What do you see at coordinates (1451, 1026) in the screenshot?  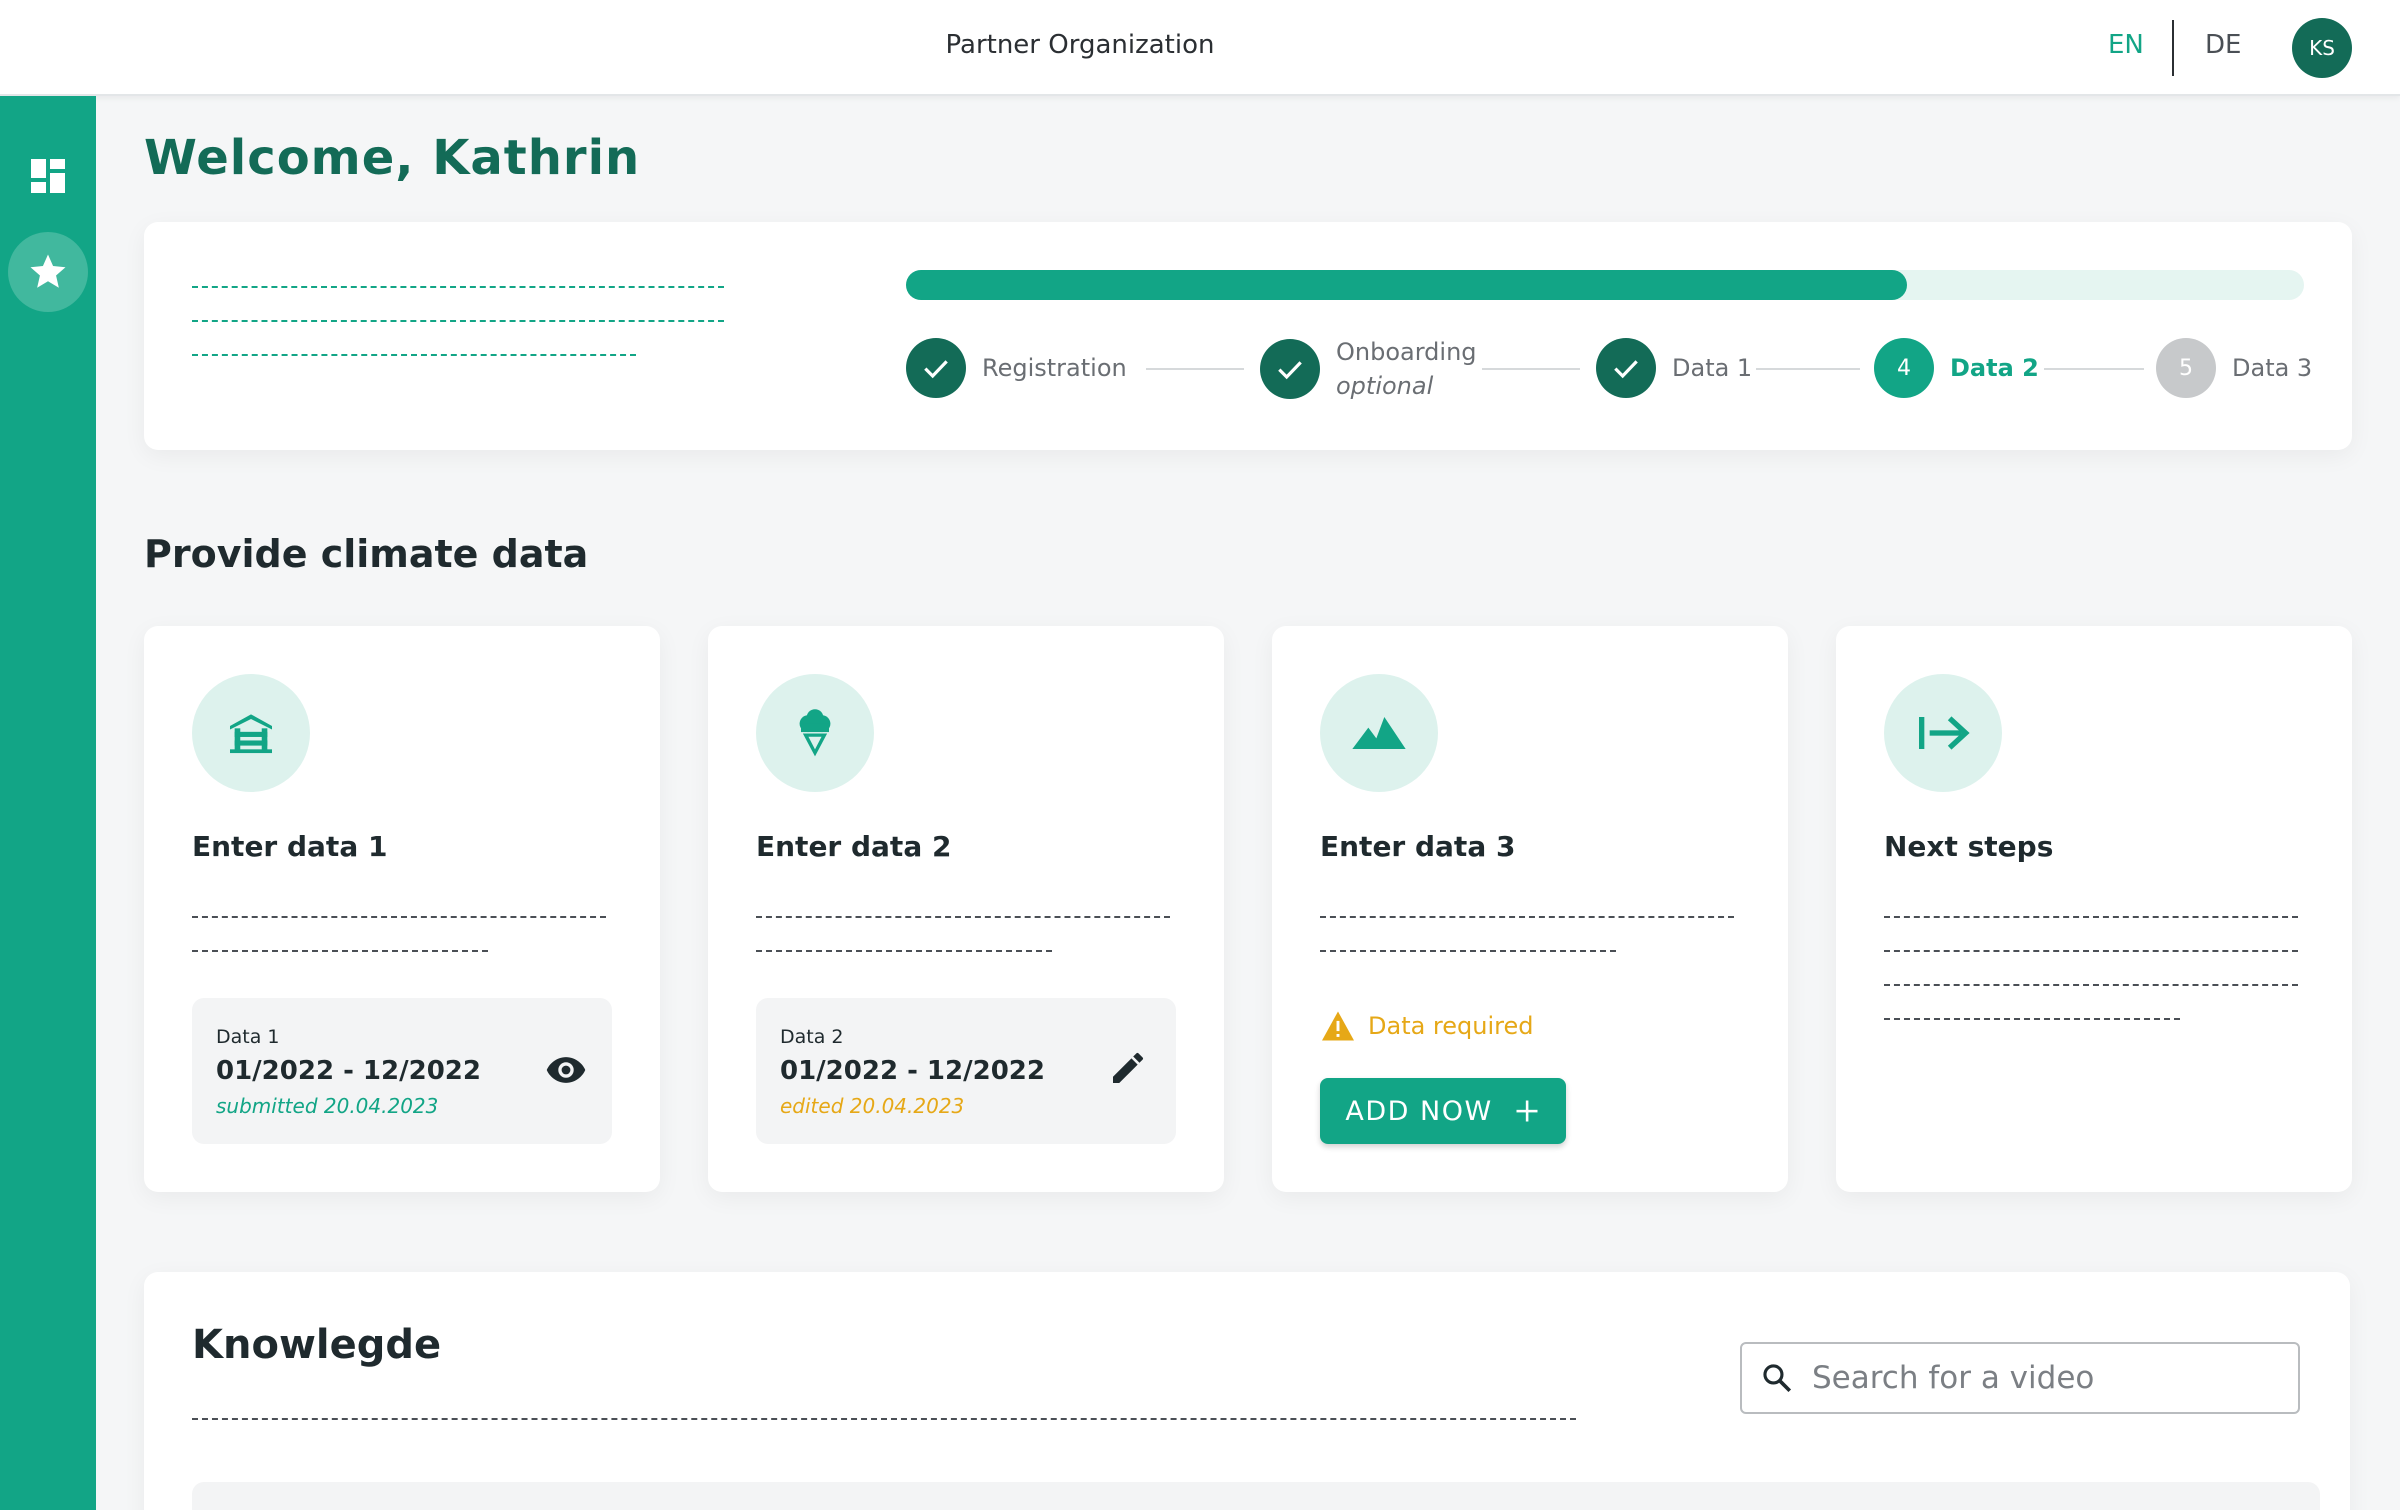 I see `warning-text: Data required` at bounding box center [1451, 1026].